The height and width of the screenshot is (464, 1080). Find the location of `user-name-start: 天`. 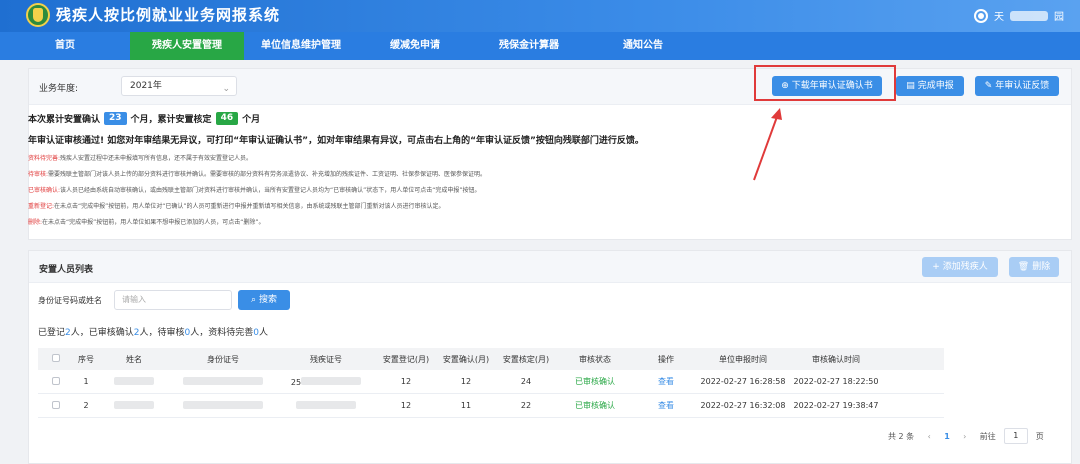

user-name-start: 天 is located at coordinates (999, 17).